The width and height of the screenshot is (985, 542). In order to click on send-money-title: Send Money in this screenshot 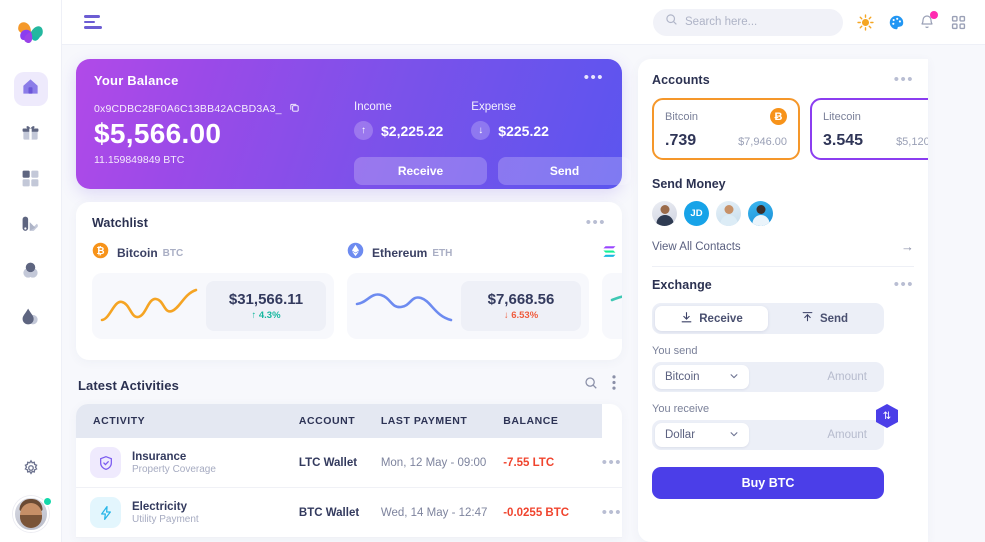, I will do `click(689, 184)`.